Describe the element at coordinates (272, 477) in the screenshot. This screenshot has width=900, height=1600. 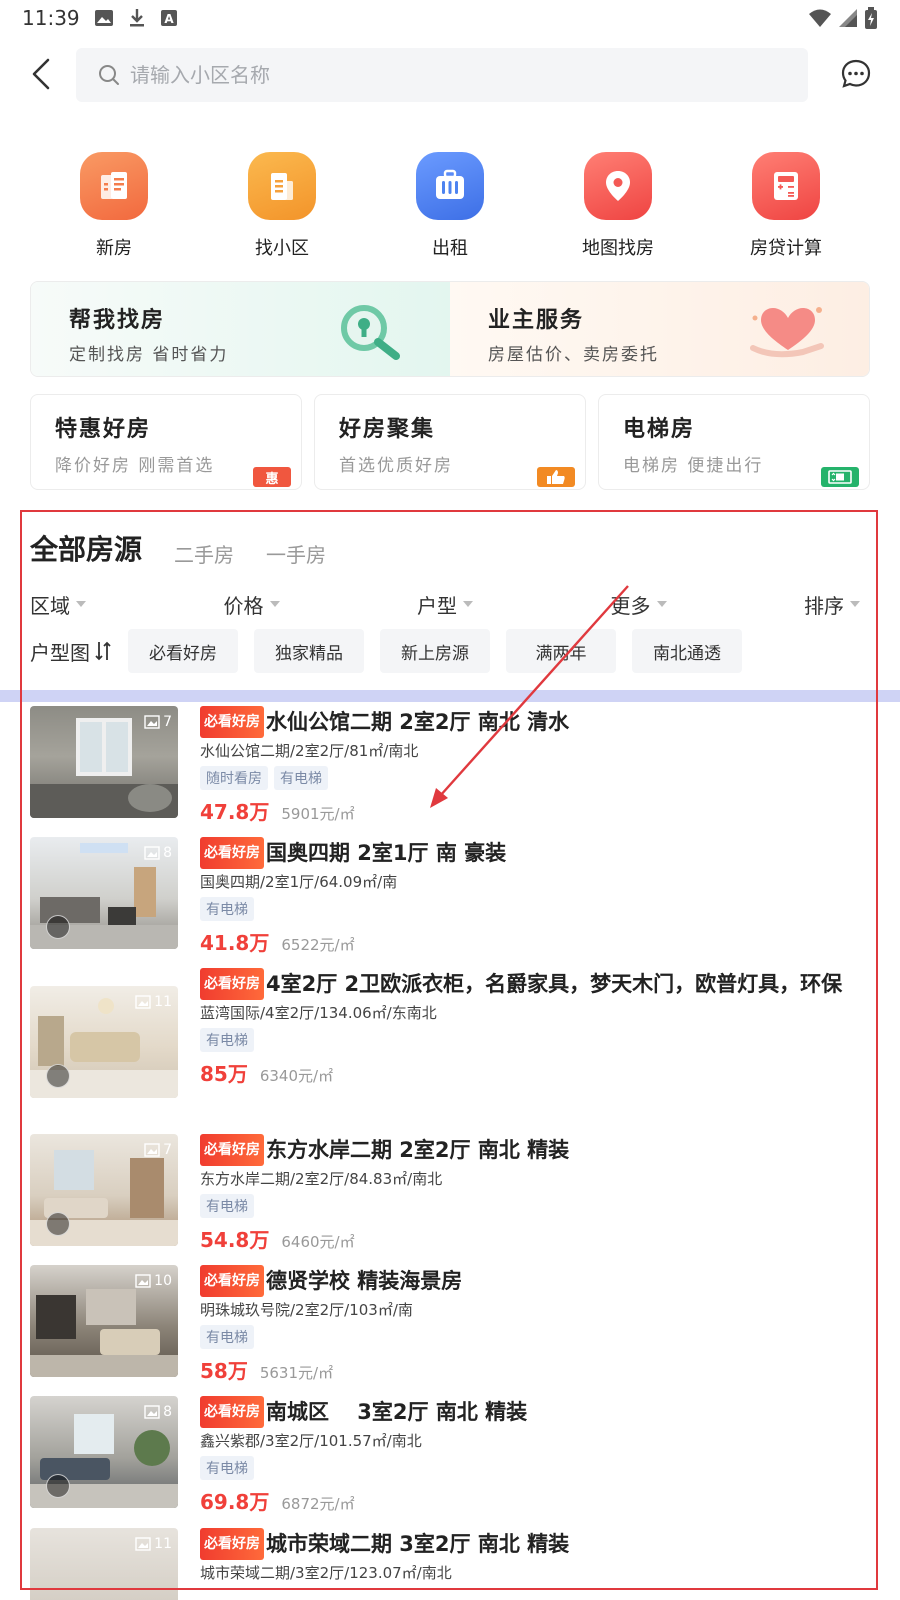
I see `discount-badge: 惠` at that location.